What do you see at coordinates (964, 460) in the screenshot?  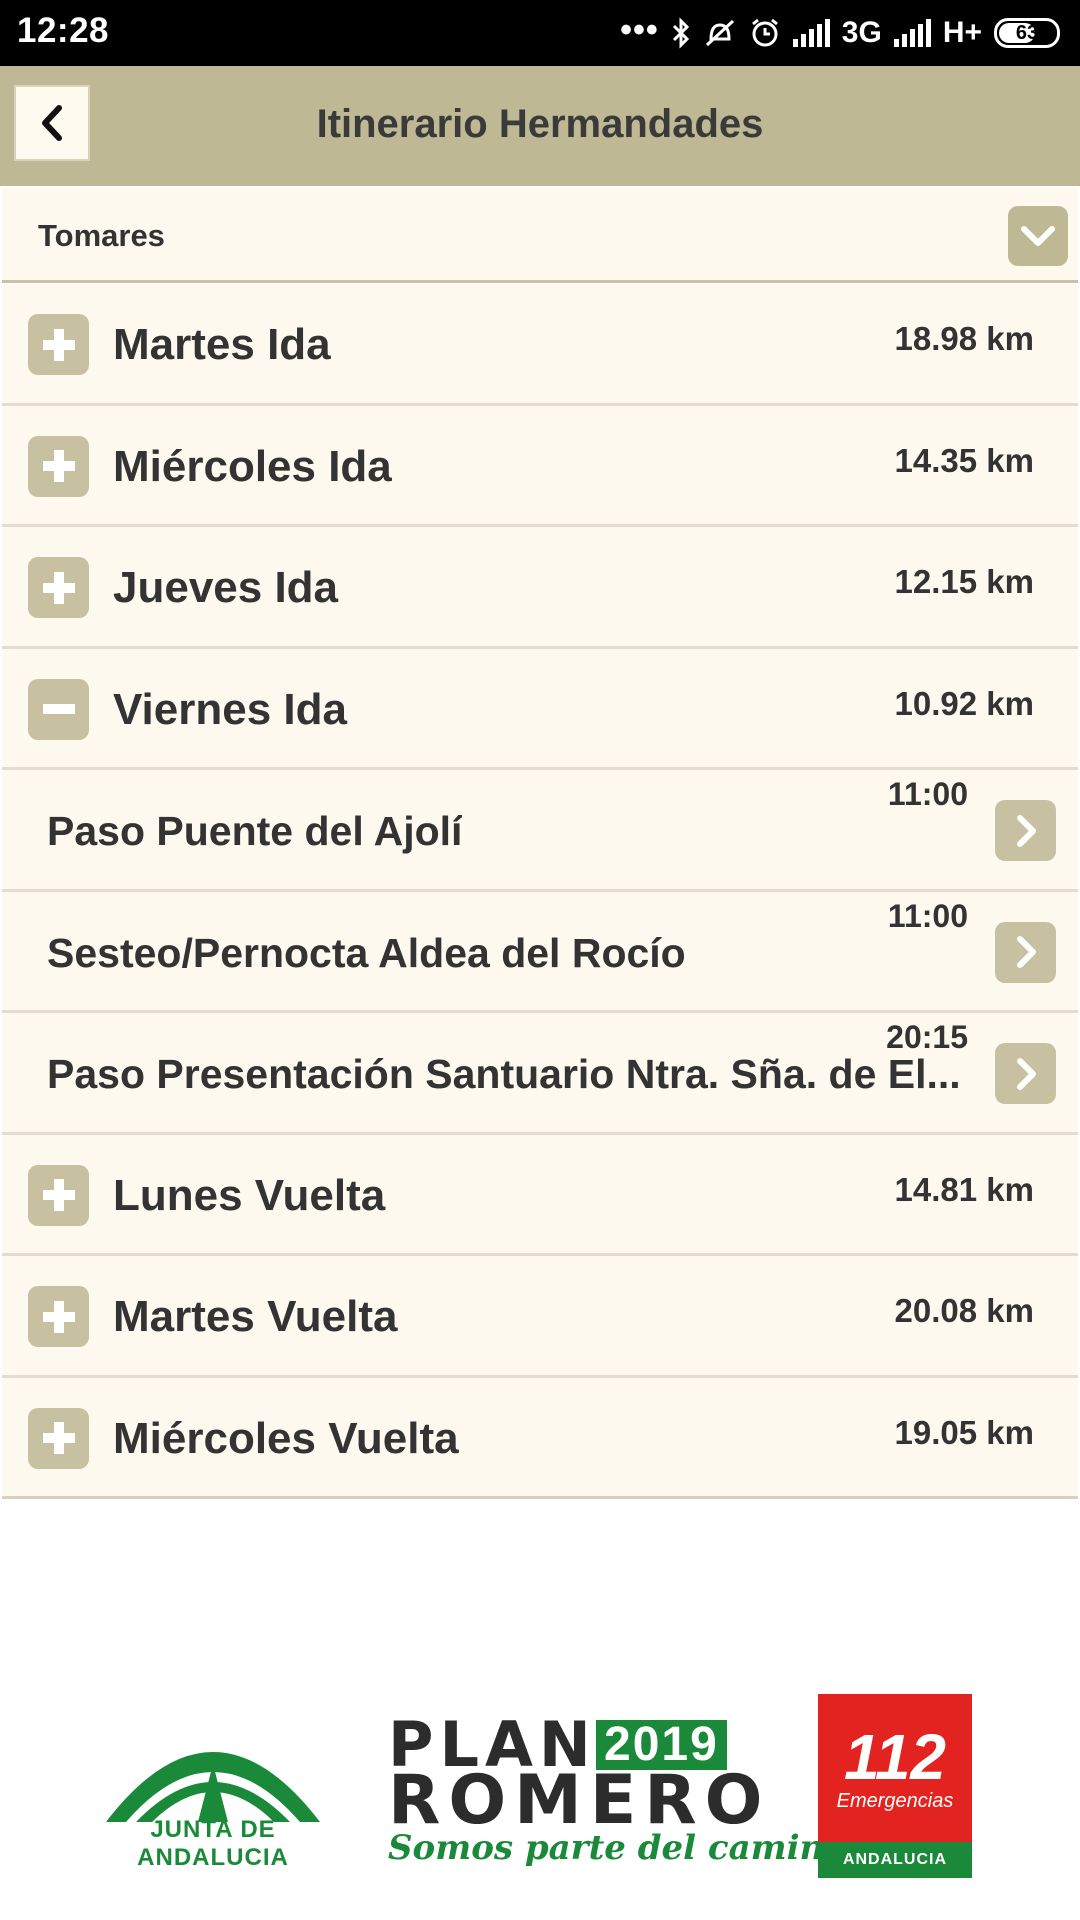 I see `day-distance: 14.35 km` at bounding box center [964, 460].